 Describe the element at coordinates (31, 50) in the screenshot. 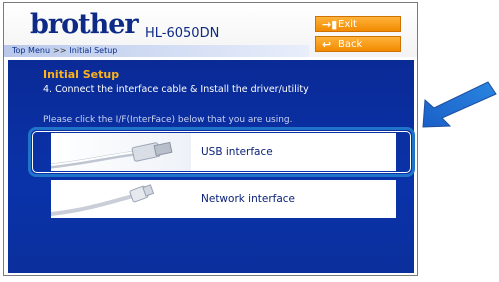

I see `breadcrumb-top-menu: Top Menu` at that location.